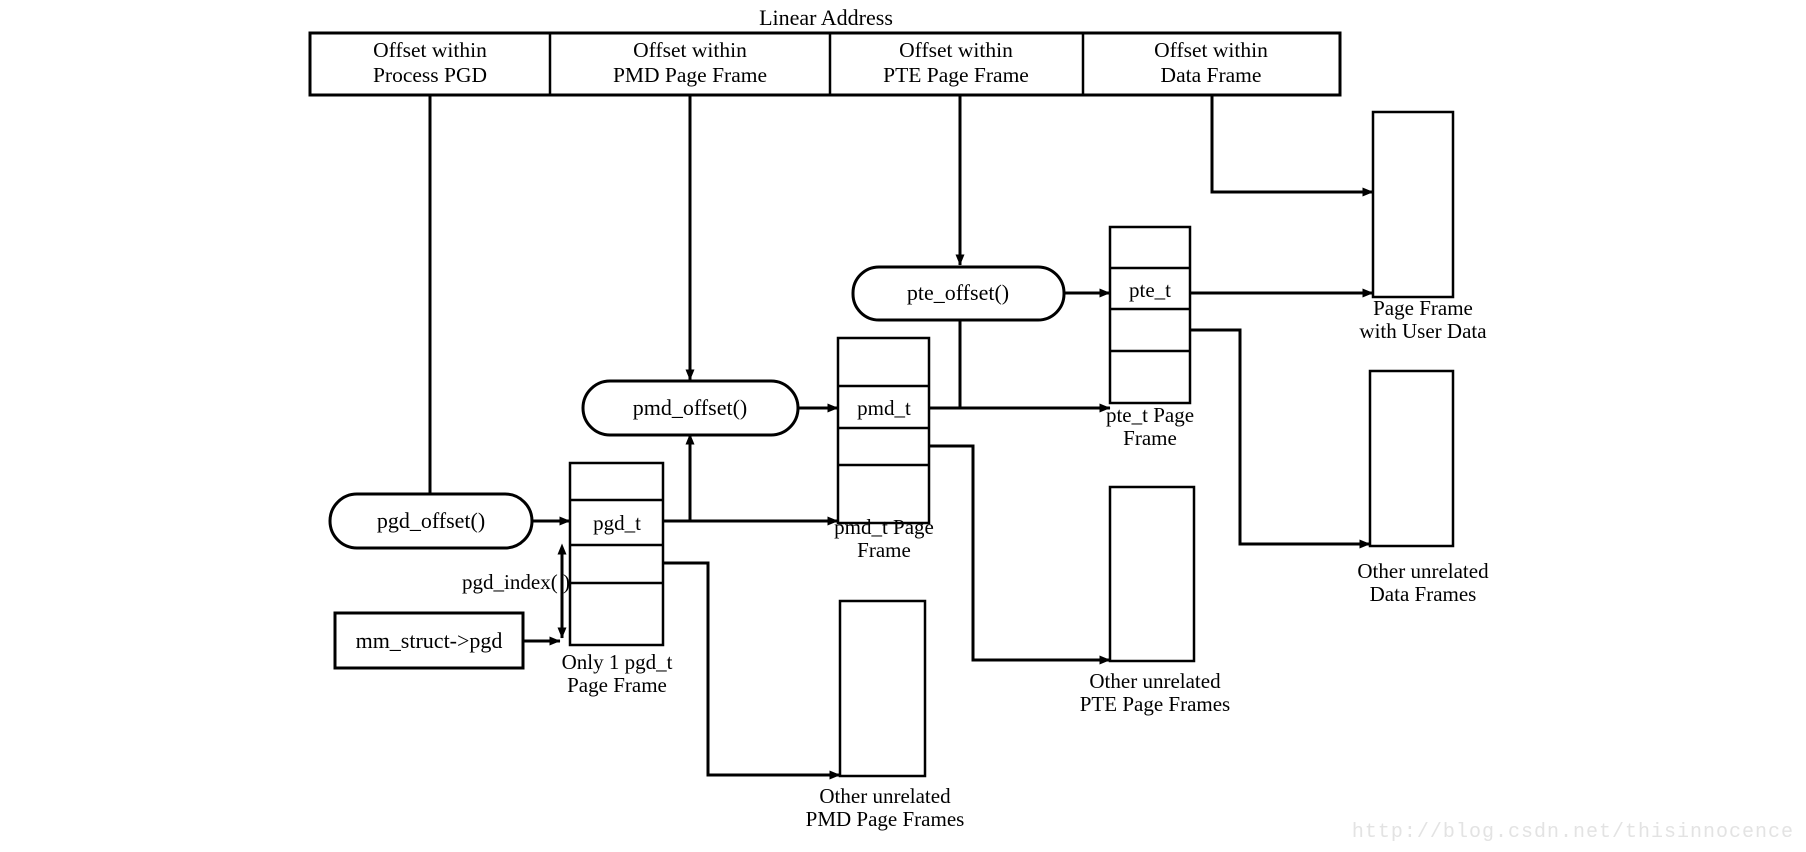 This screenshot has height=852, width=1806. I want to click on pte-frame-rect, so click(1150, 315).